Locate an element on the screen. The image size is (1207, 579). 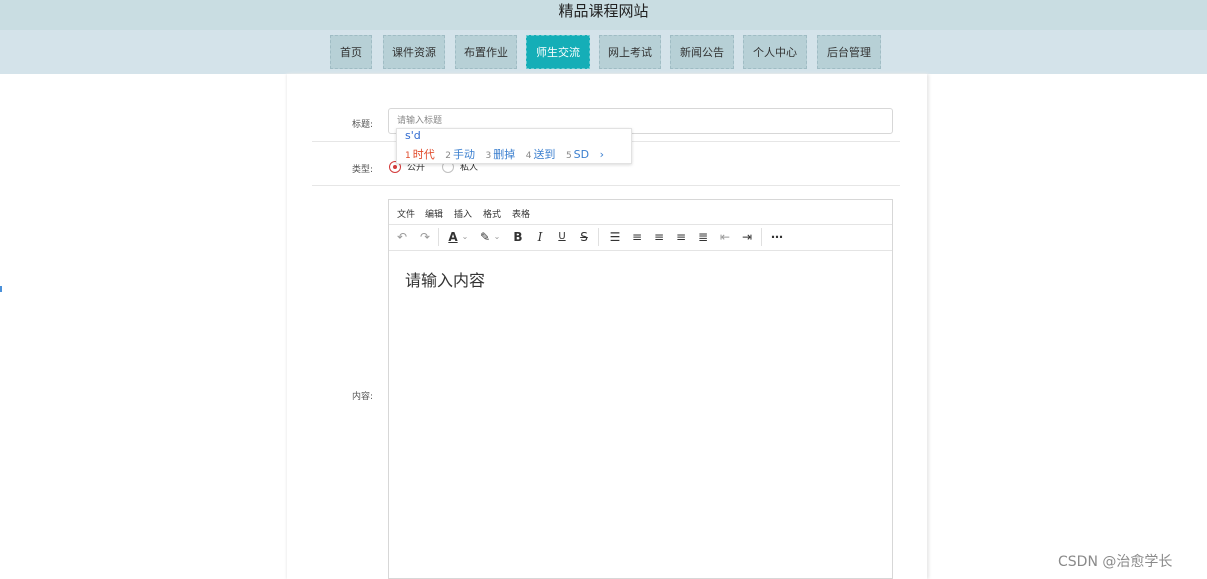
bold-icon: B is located at coordinates (518, 237).